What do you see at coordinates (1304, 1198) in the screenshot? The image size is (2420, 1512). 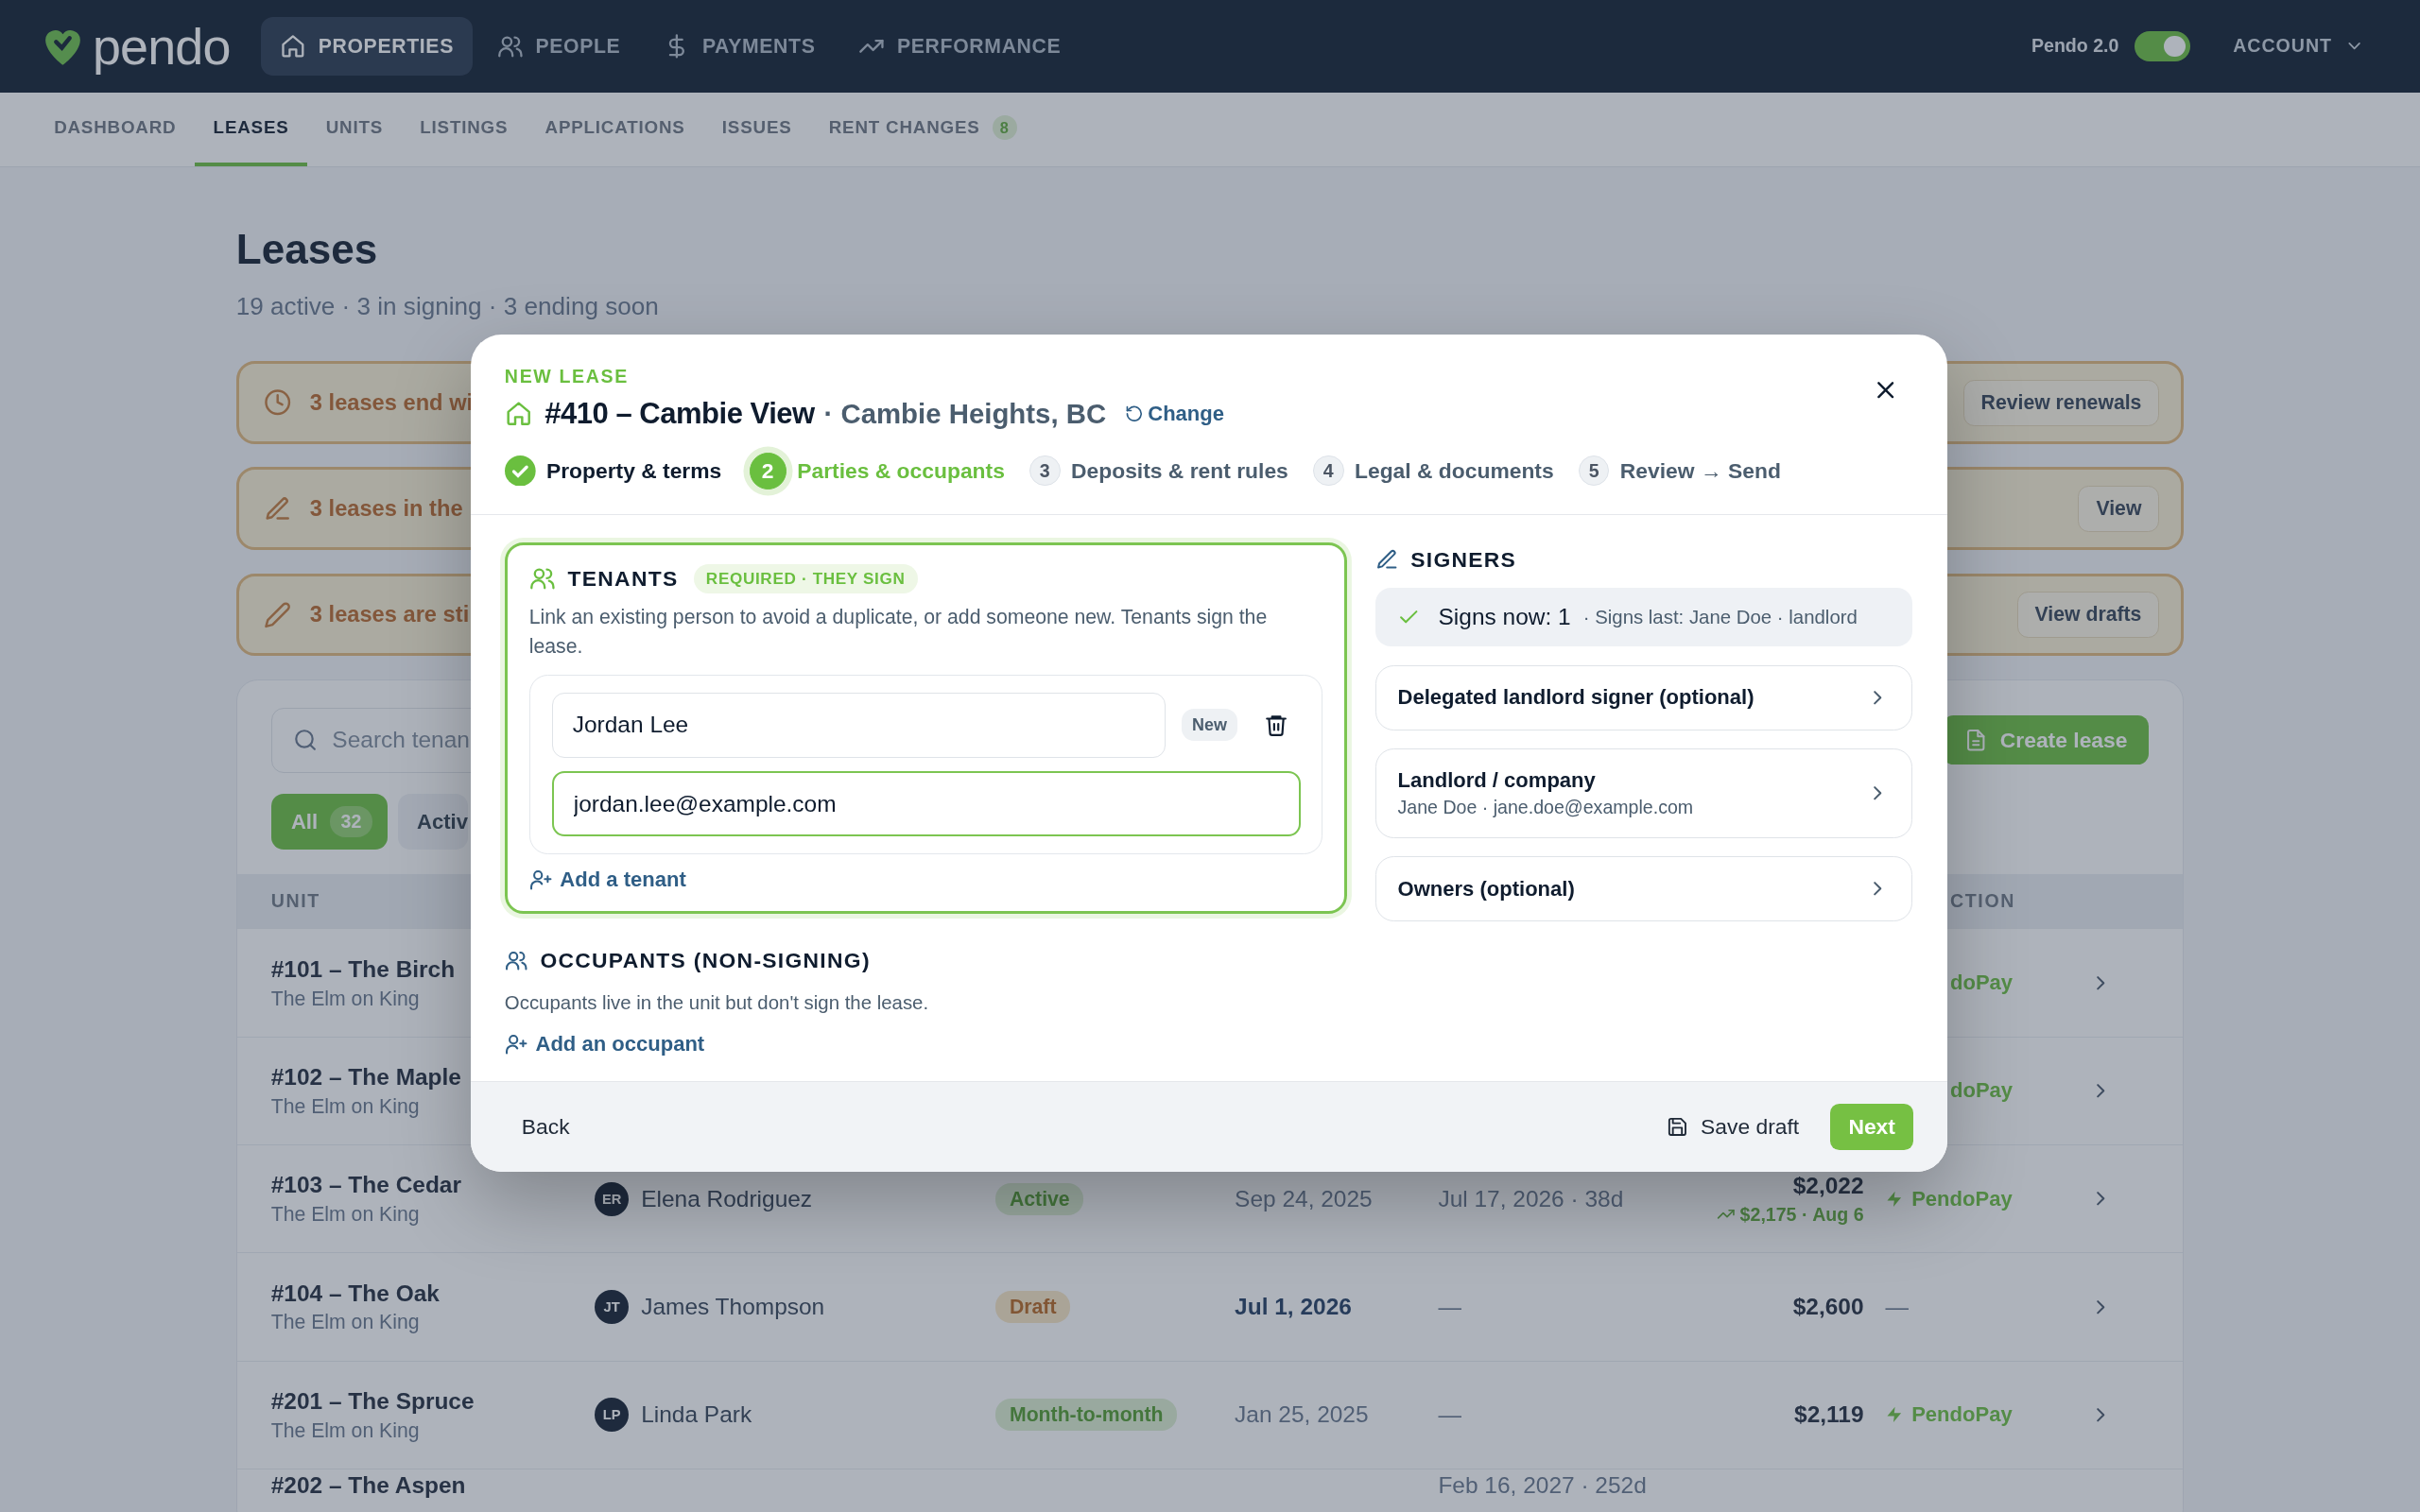 I see `start-date: Sep 24, 2025` at bounding box center [1304, 1198].